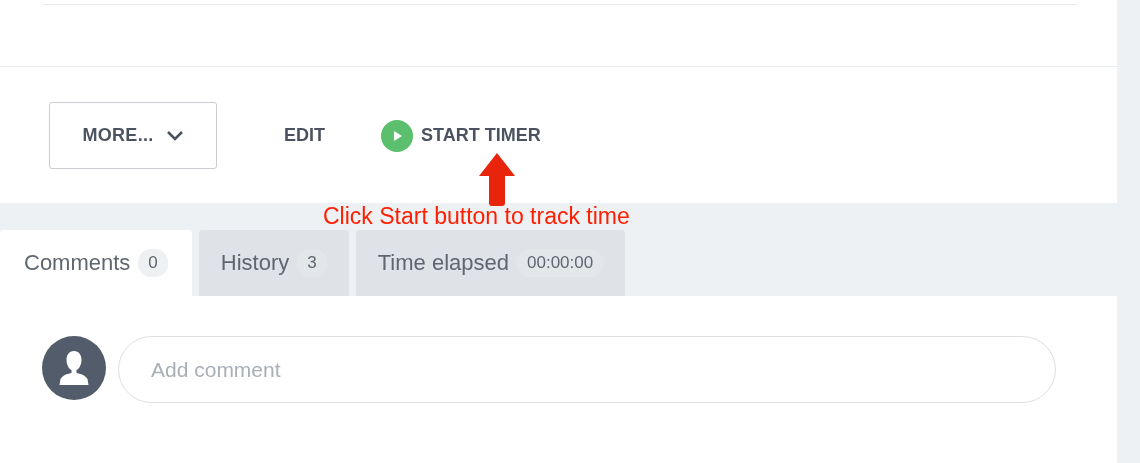 The width and height of the screenshot is (1140, 463). What do you see at coordinates (304, 135) in the screenshot?
I see `edit-button: EDIT` at bounding box center [304, 135].